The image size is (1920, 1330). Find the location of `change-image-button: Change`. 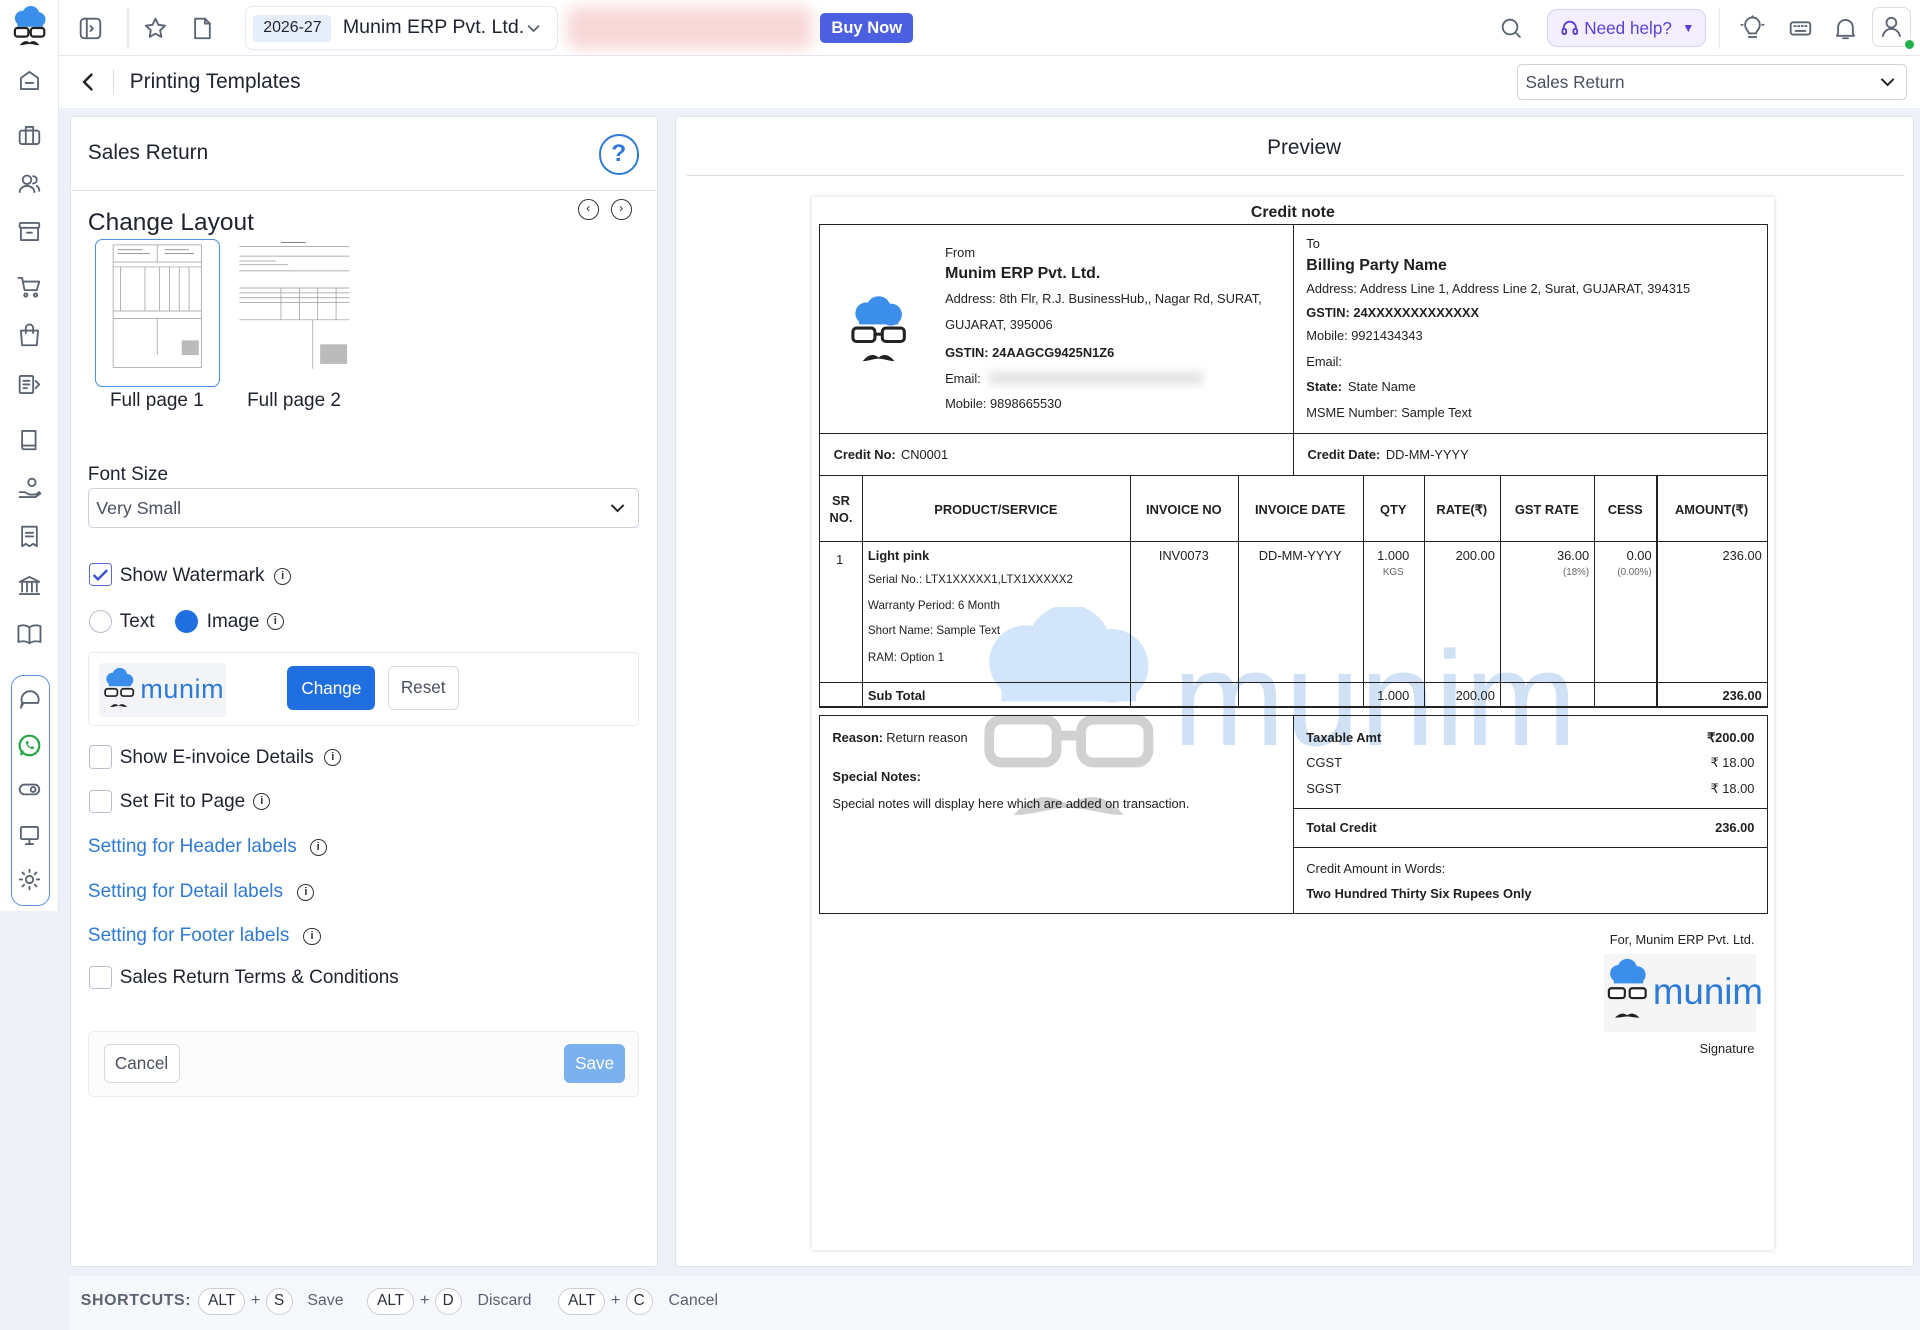

change-image-button: Change is located at coordinates (331, 687).